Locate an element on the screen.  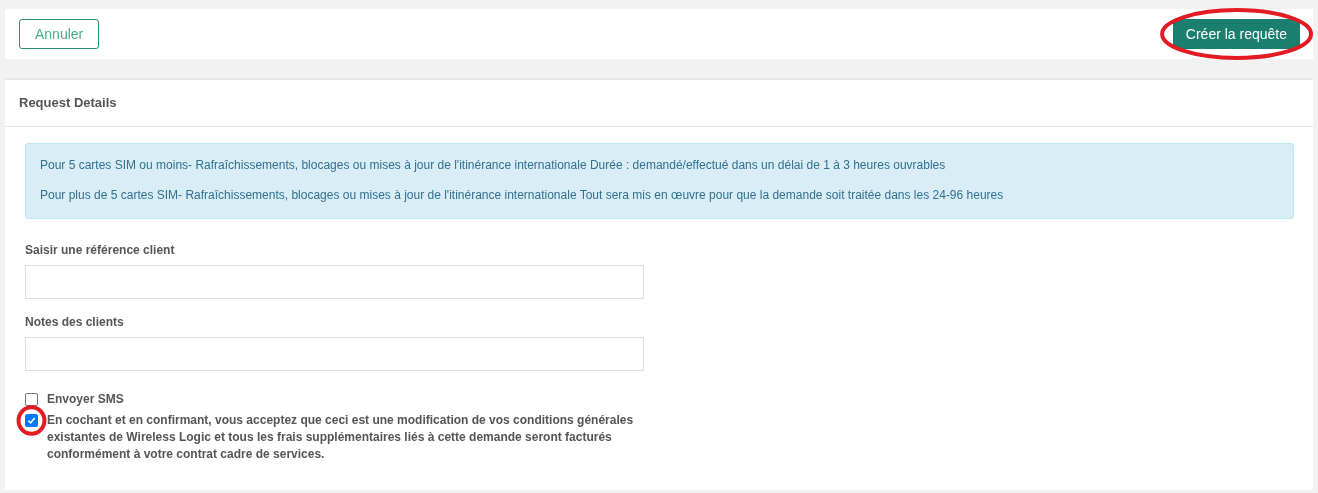
field-label: Saisir une référence client is located at coordinates (100, 250).